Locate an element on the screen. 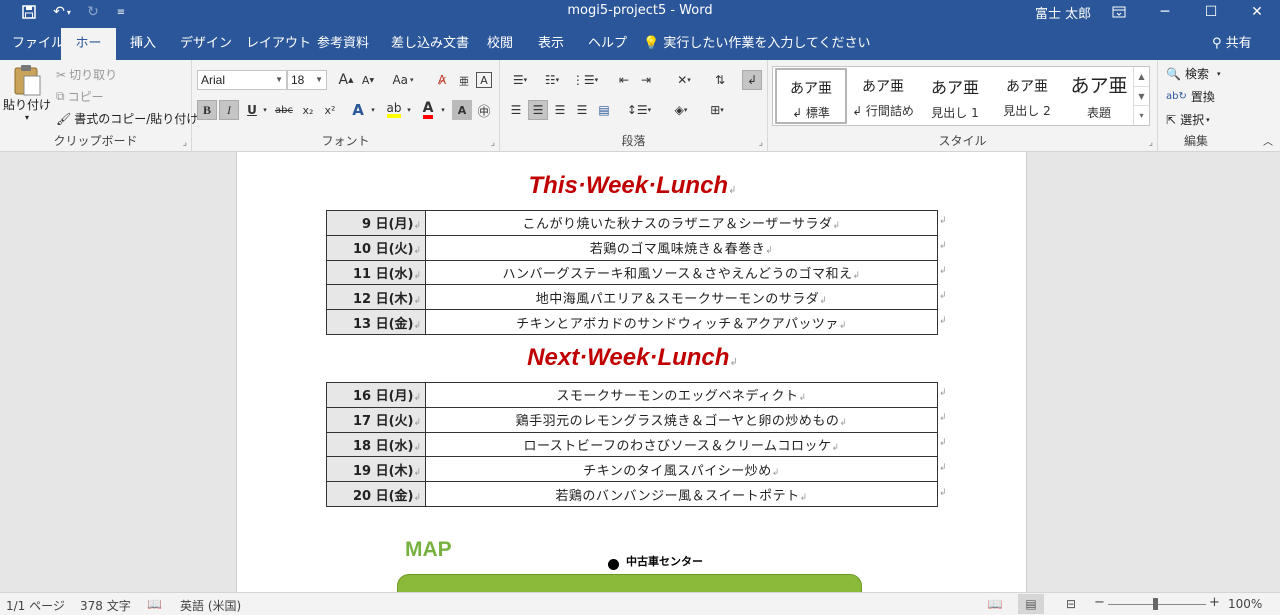 The image size is (1280, 615). chevron-down-icon: ▼ is located at coordinates (1141, 95).